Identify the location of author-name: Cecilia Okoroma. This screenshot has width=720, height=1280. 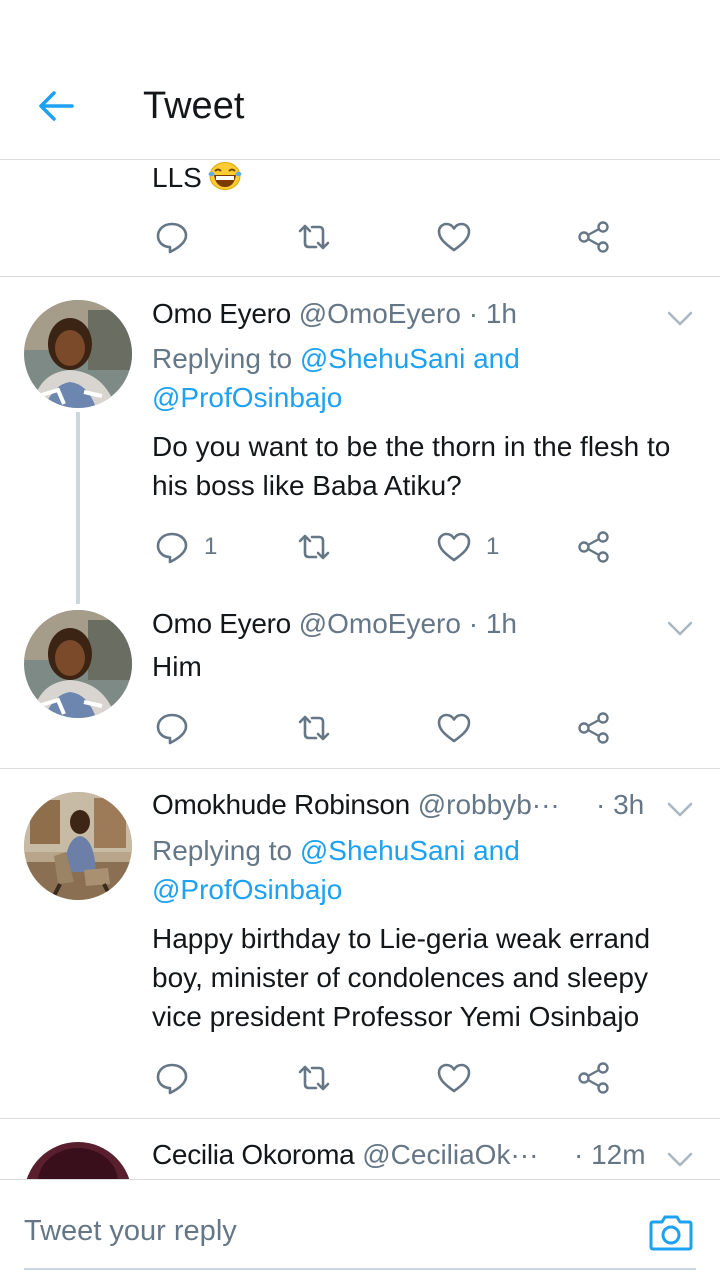
(253, 1154).